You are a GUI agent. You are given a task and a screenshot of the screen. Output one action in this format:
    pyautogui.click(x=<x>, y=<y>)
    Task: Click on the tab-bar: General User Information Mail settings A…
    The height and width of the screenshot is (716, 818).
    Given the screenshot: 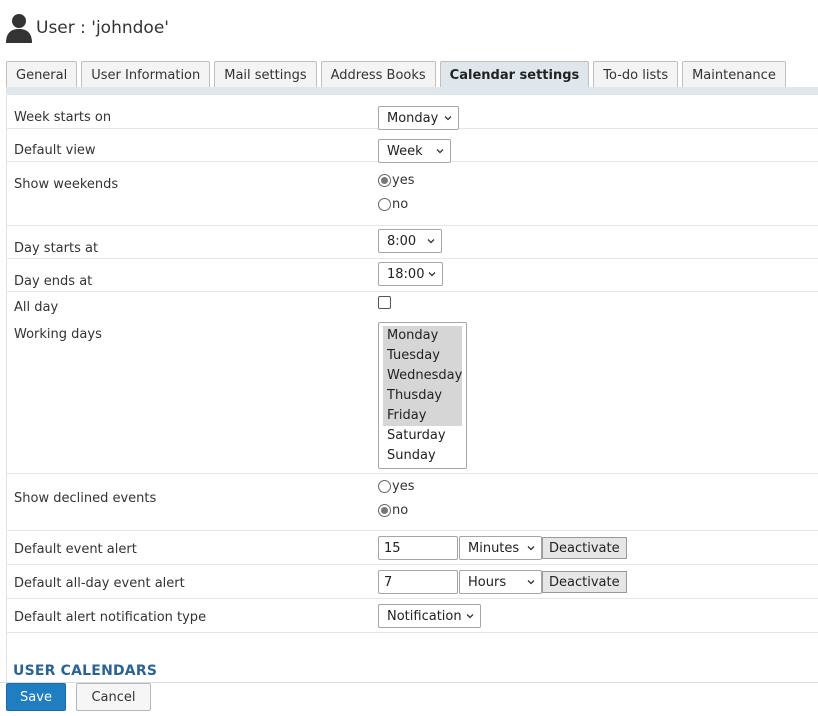 What is the action you would take?
    pyautogui.click(x=412, y=74)
    